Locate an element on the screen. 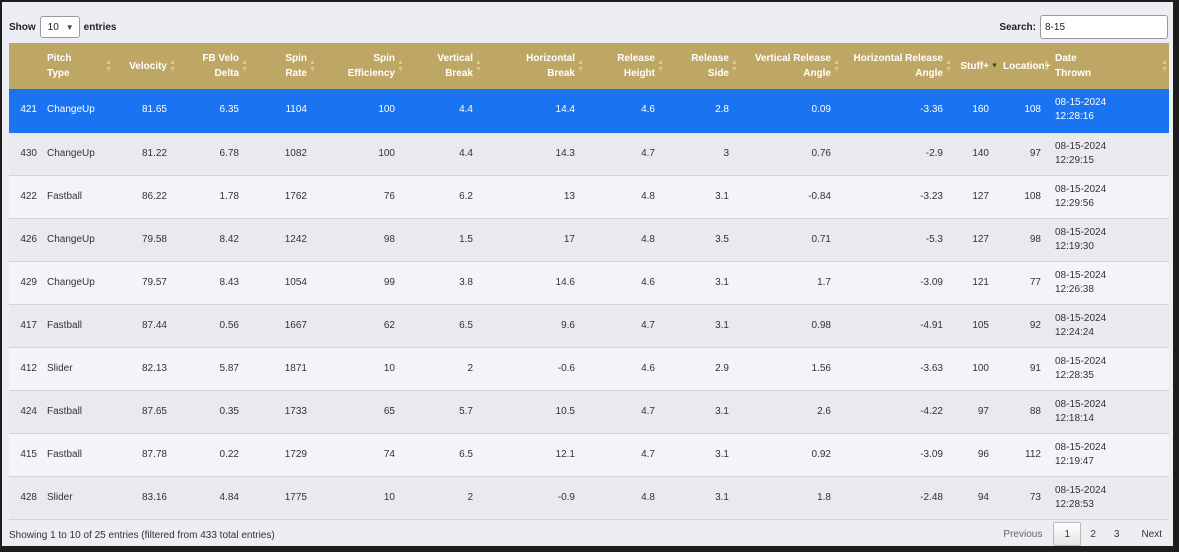 The width and height of the screenshot is (1179, 552). next-page-button: Next is located at coordinates (1148, 534).